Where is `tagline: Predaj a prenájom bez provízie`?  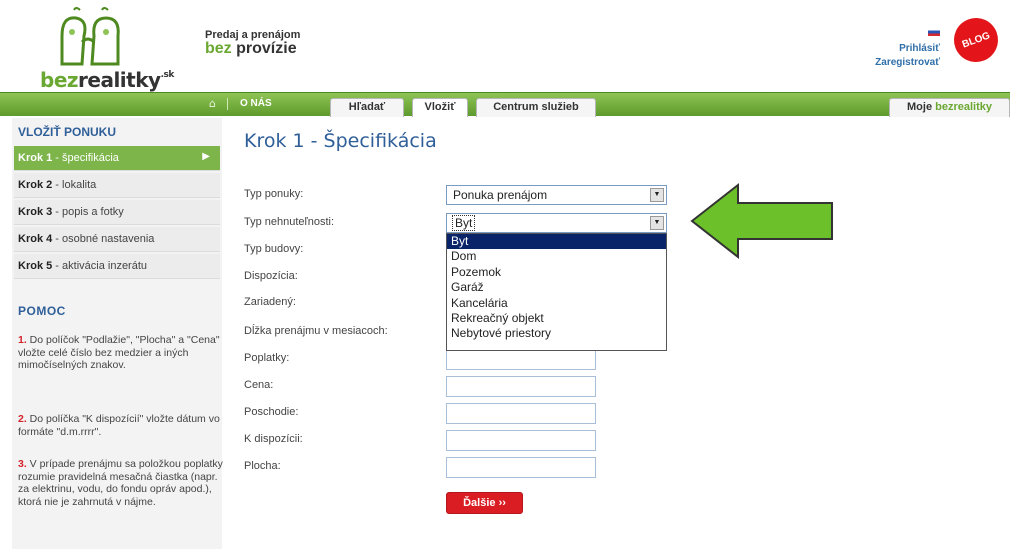 tagline: Predaj a prenájom bez provízie is located at coordinates (252, 42).